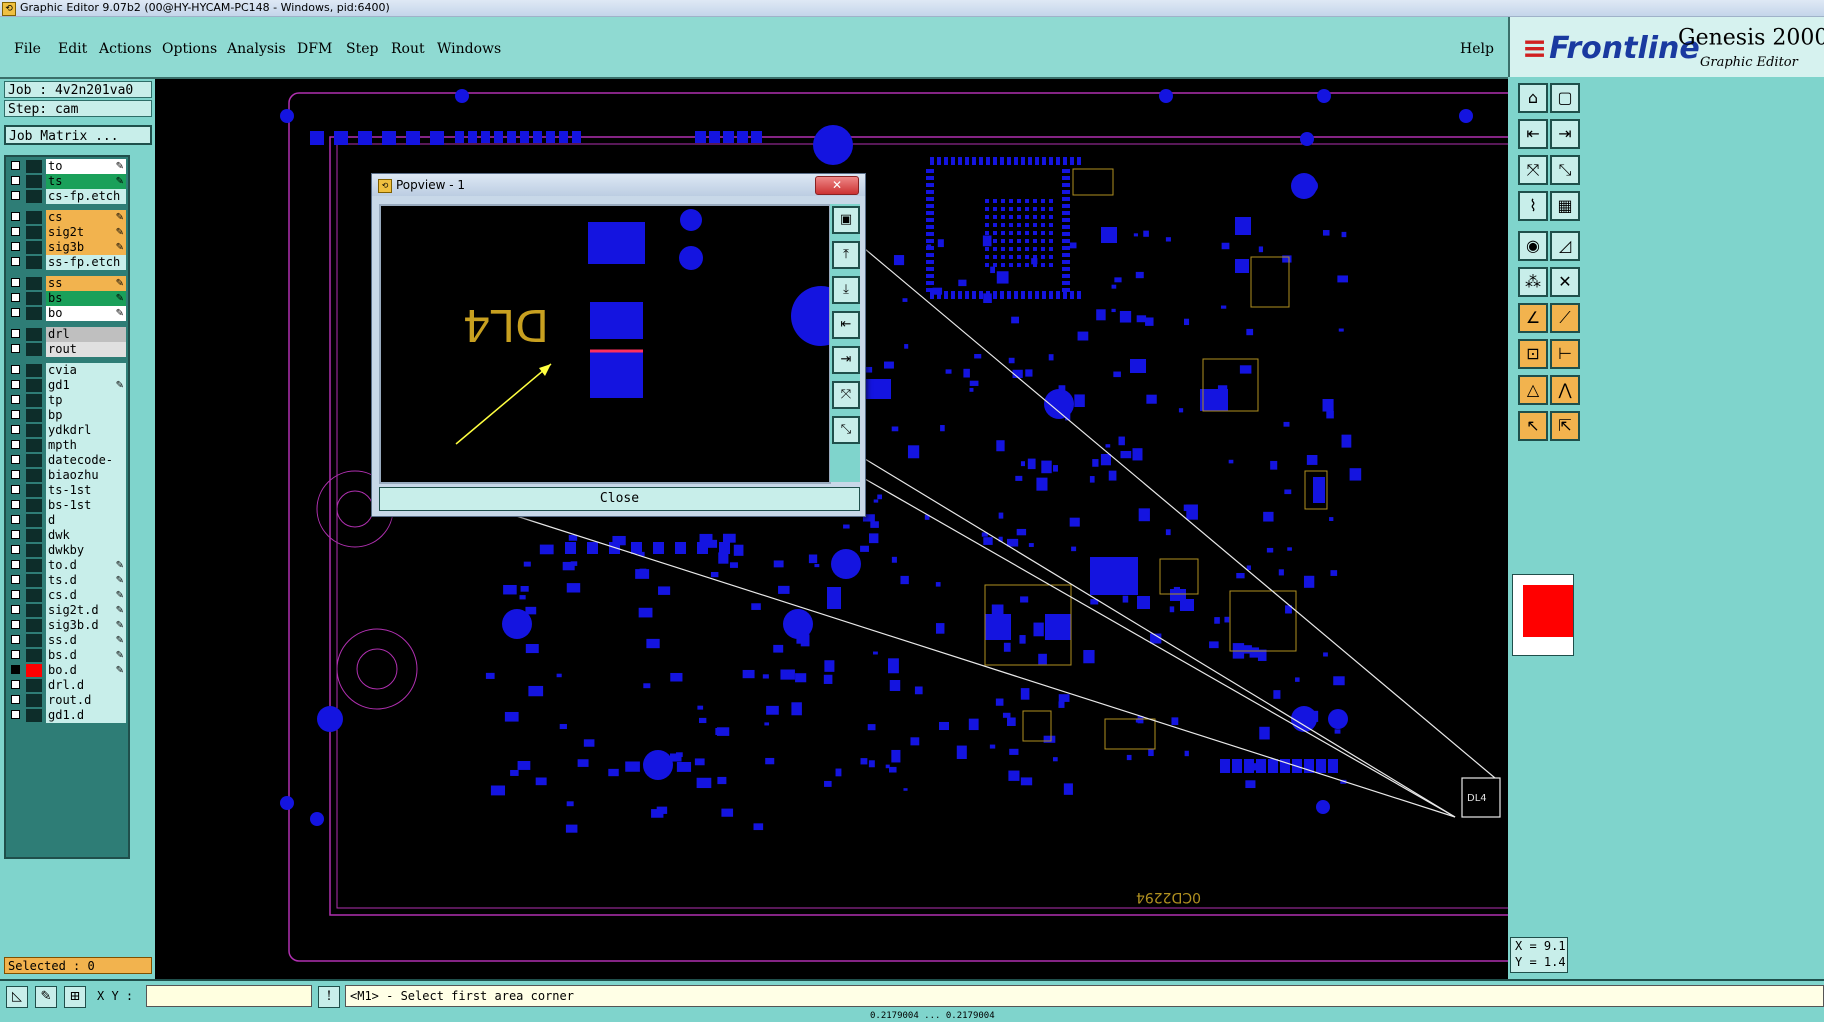 Image resolution: width=1824 pixels, height=1022 pixels. Describe the element at coordinates (846, 220) in the screenshot. I see `popview-window-icon: ▣` at that location.